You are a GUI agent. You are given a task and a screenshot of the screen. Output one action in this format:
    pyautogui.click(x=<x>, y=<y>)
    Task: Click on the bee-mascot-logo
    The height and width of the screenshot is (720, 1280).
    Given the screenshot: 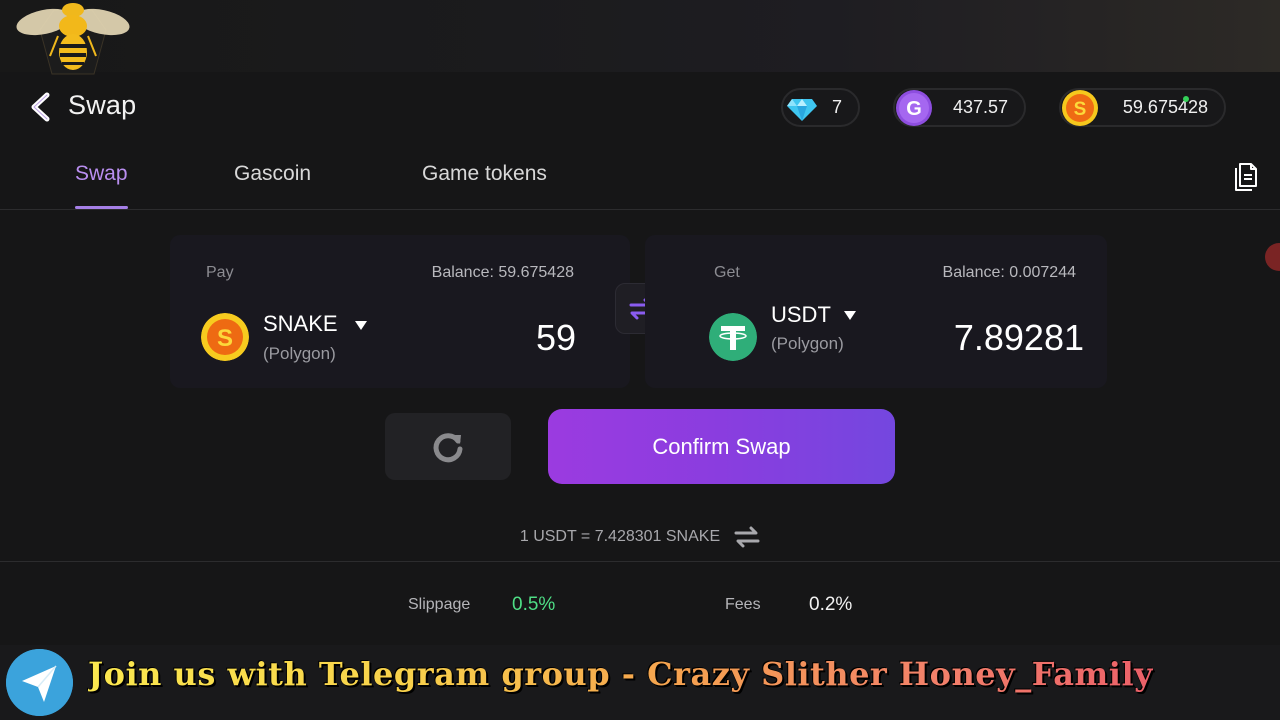 What is the action you would take?
    pyautogui.click(x=73, y=39)
    